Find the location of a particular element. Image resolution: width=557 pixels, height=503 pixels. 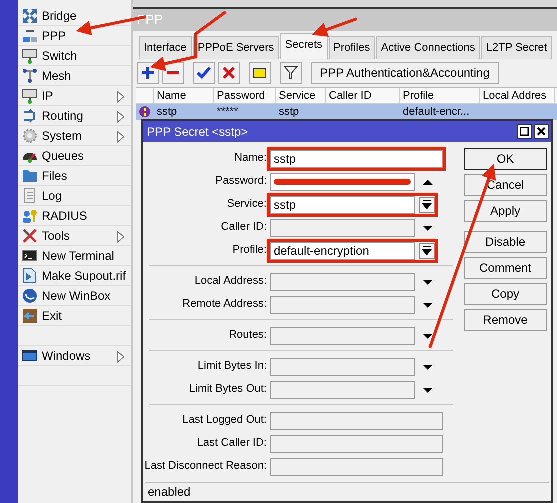

dialog-button: Copy is located at coordinates (505, 294).